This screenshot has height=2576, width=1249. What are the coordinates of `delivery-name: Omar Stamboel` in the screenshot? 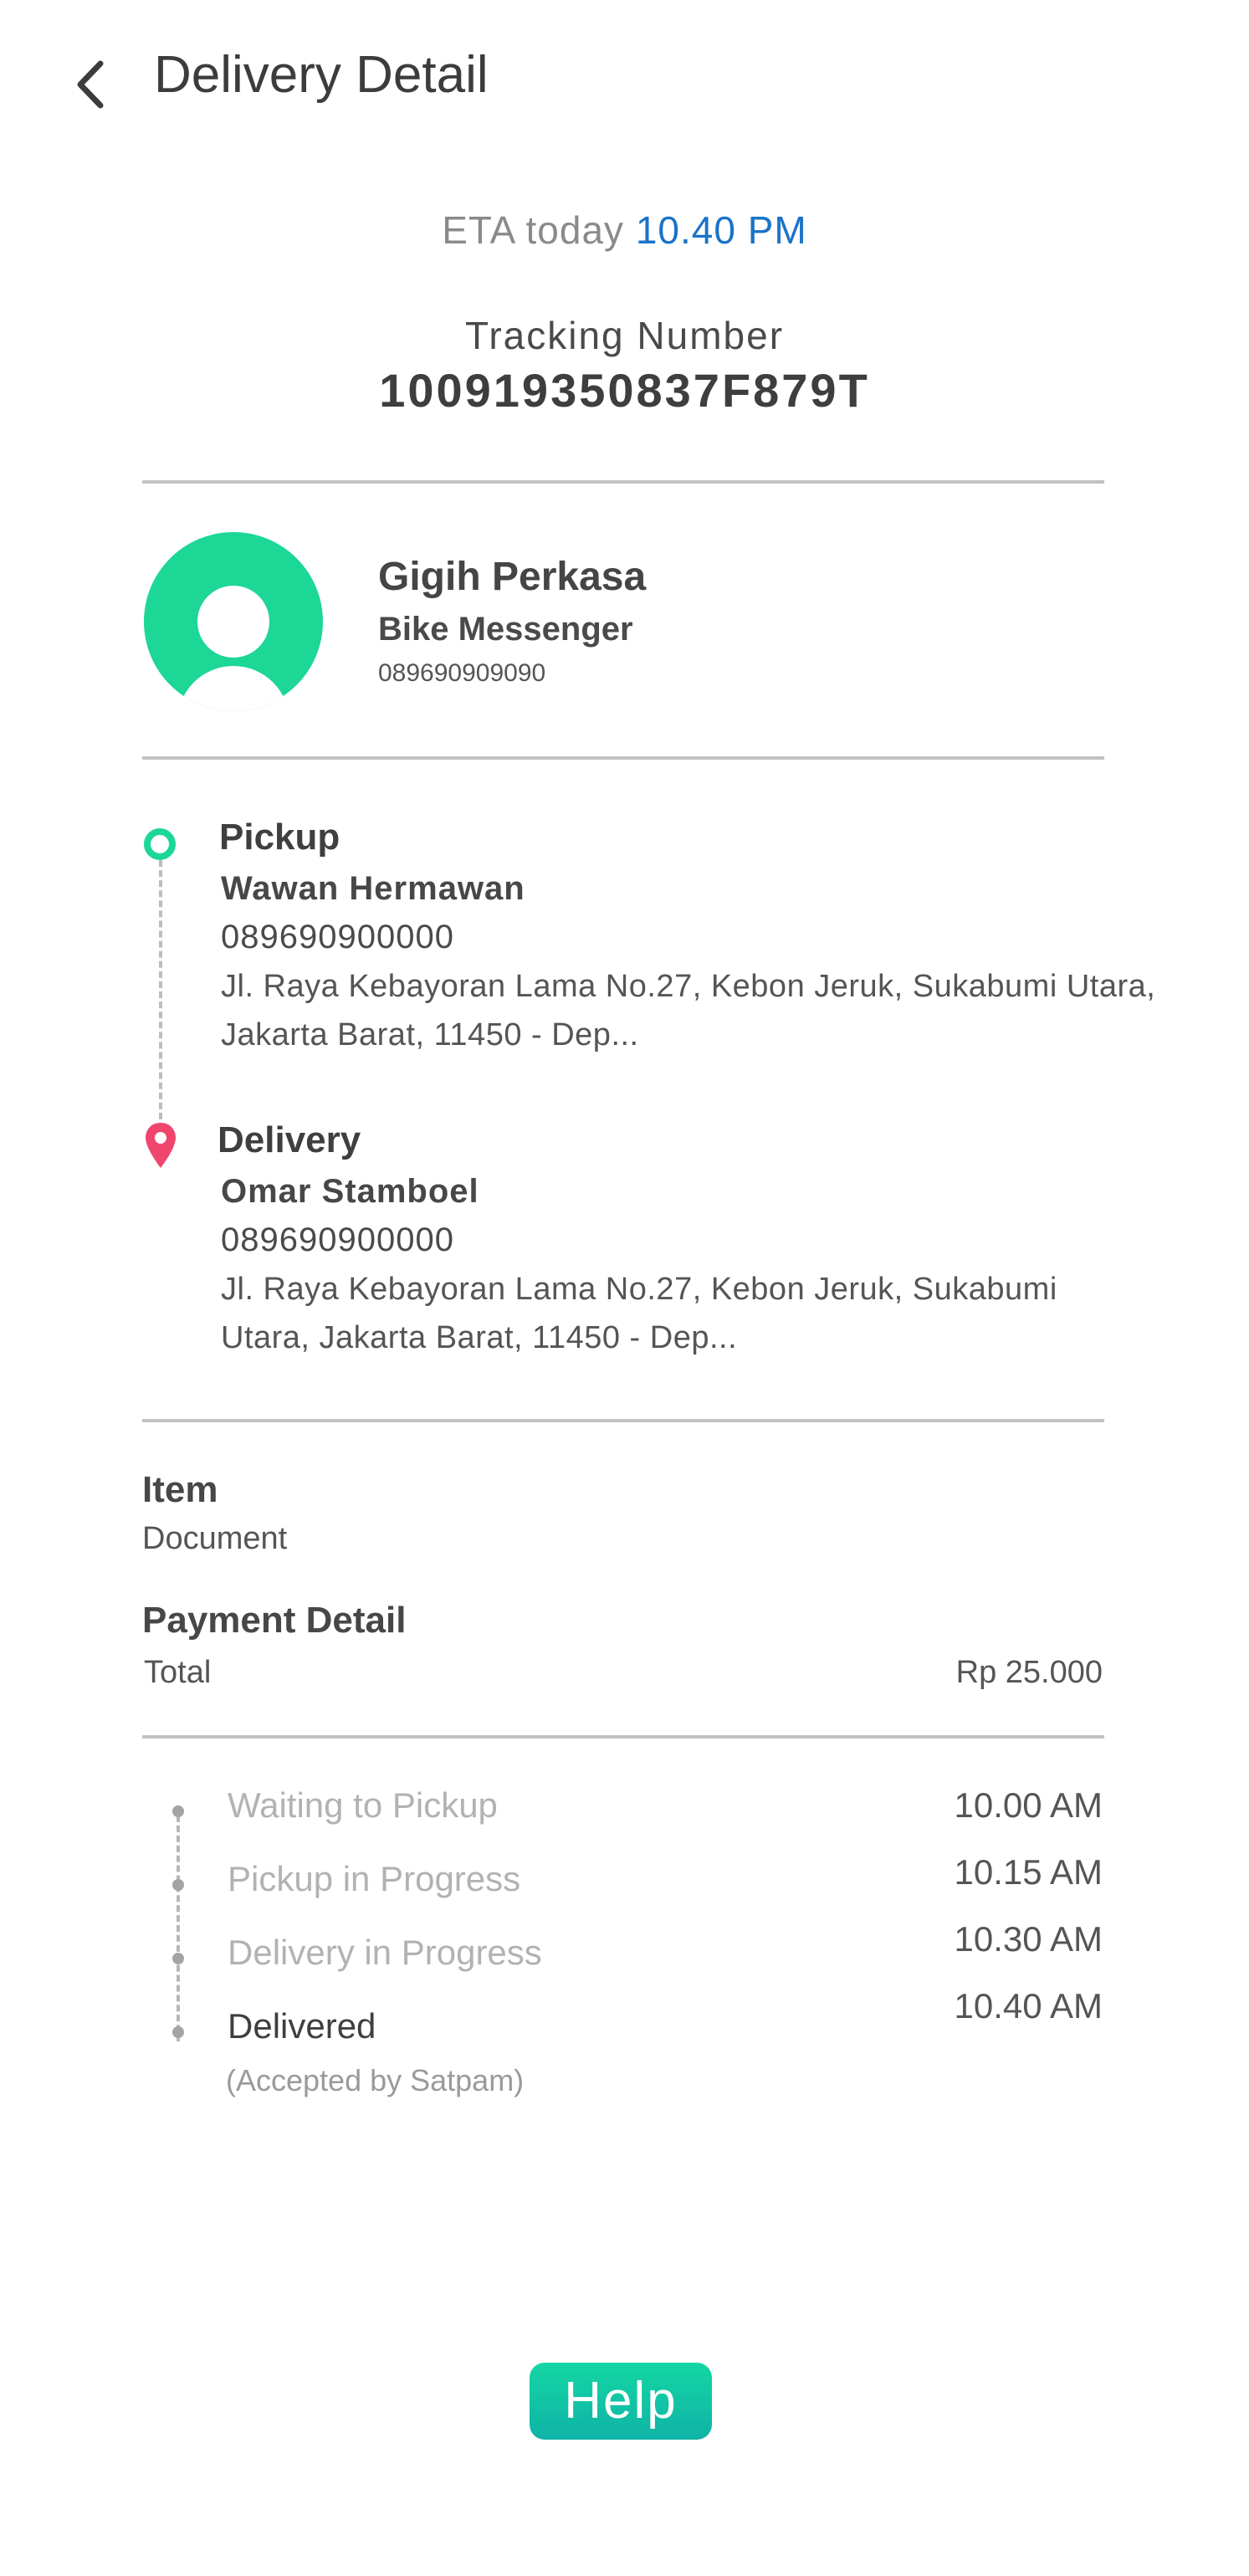 It's located at (350, 1192).